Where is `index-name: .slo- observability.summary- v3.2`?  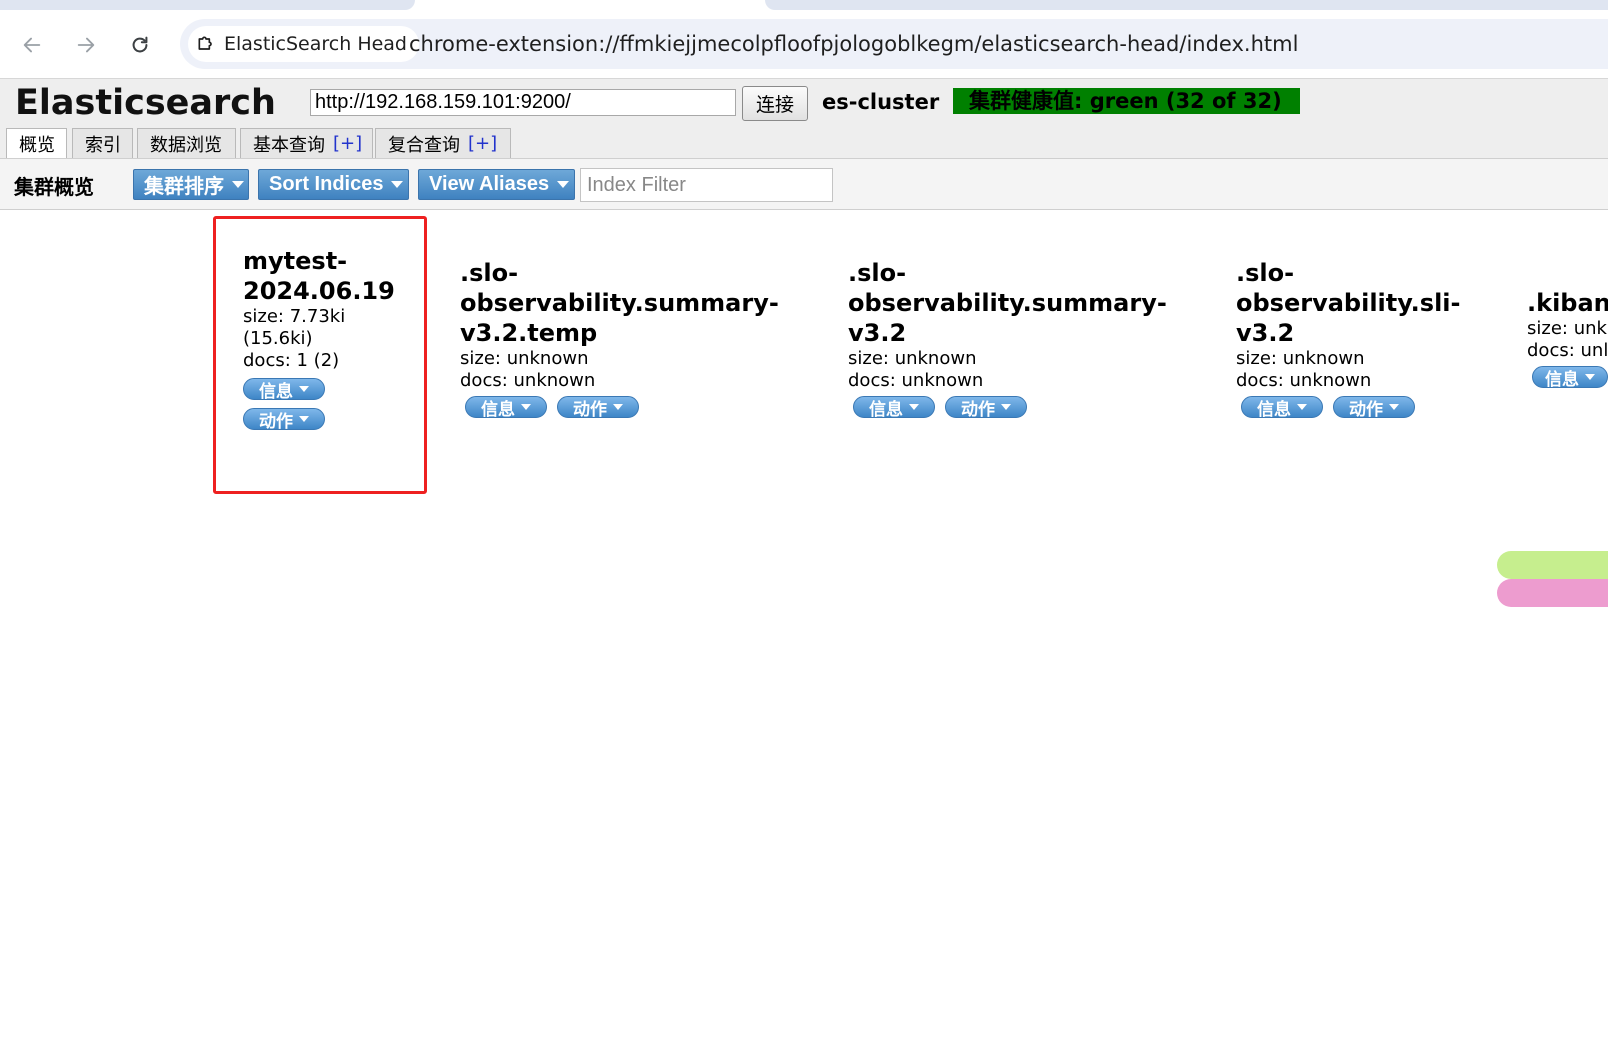
index-name: .slo- observability.summary- v3.2 is located at coordinates (1018, 303).